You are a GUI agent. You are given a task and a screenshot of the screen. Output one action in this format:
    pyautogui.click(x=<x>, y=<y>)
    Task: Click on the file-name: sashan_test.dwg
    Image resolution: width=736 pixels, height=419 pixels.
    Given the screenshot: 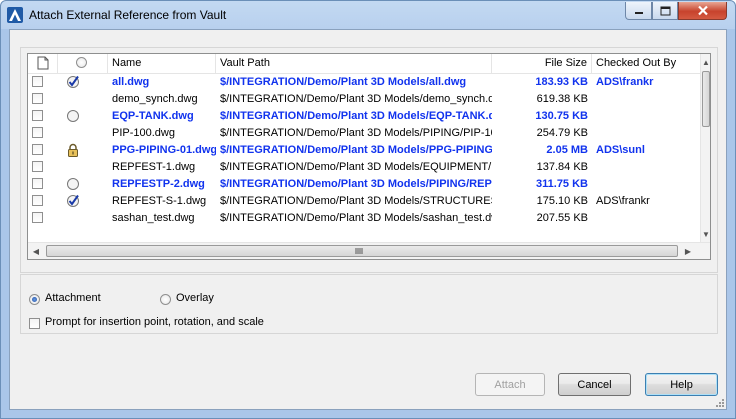 What is the action you would take?
    pyautogui.click(x=153, y=218)
    